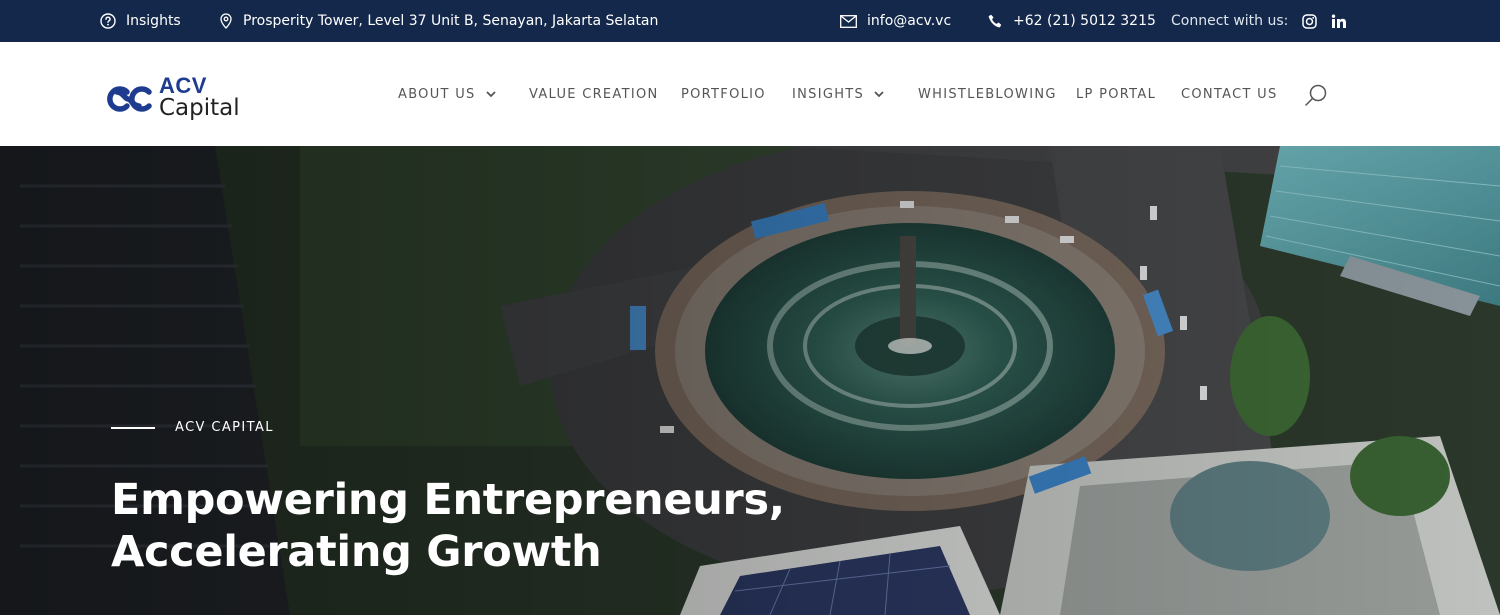 The height and width of the screenshot is (615, 1500). I want to click on search-icon, so click(1316, 95).